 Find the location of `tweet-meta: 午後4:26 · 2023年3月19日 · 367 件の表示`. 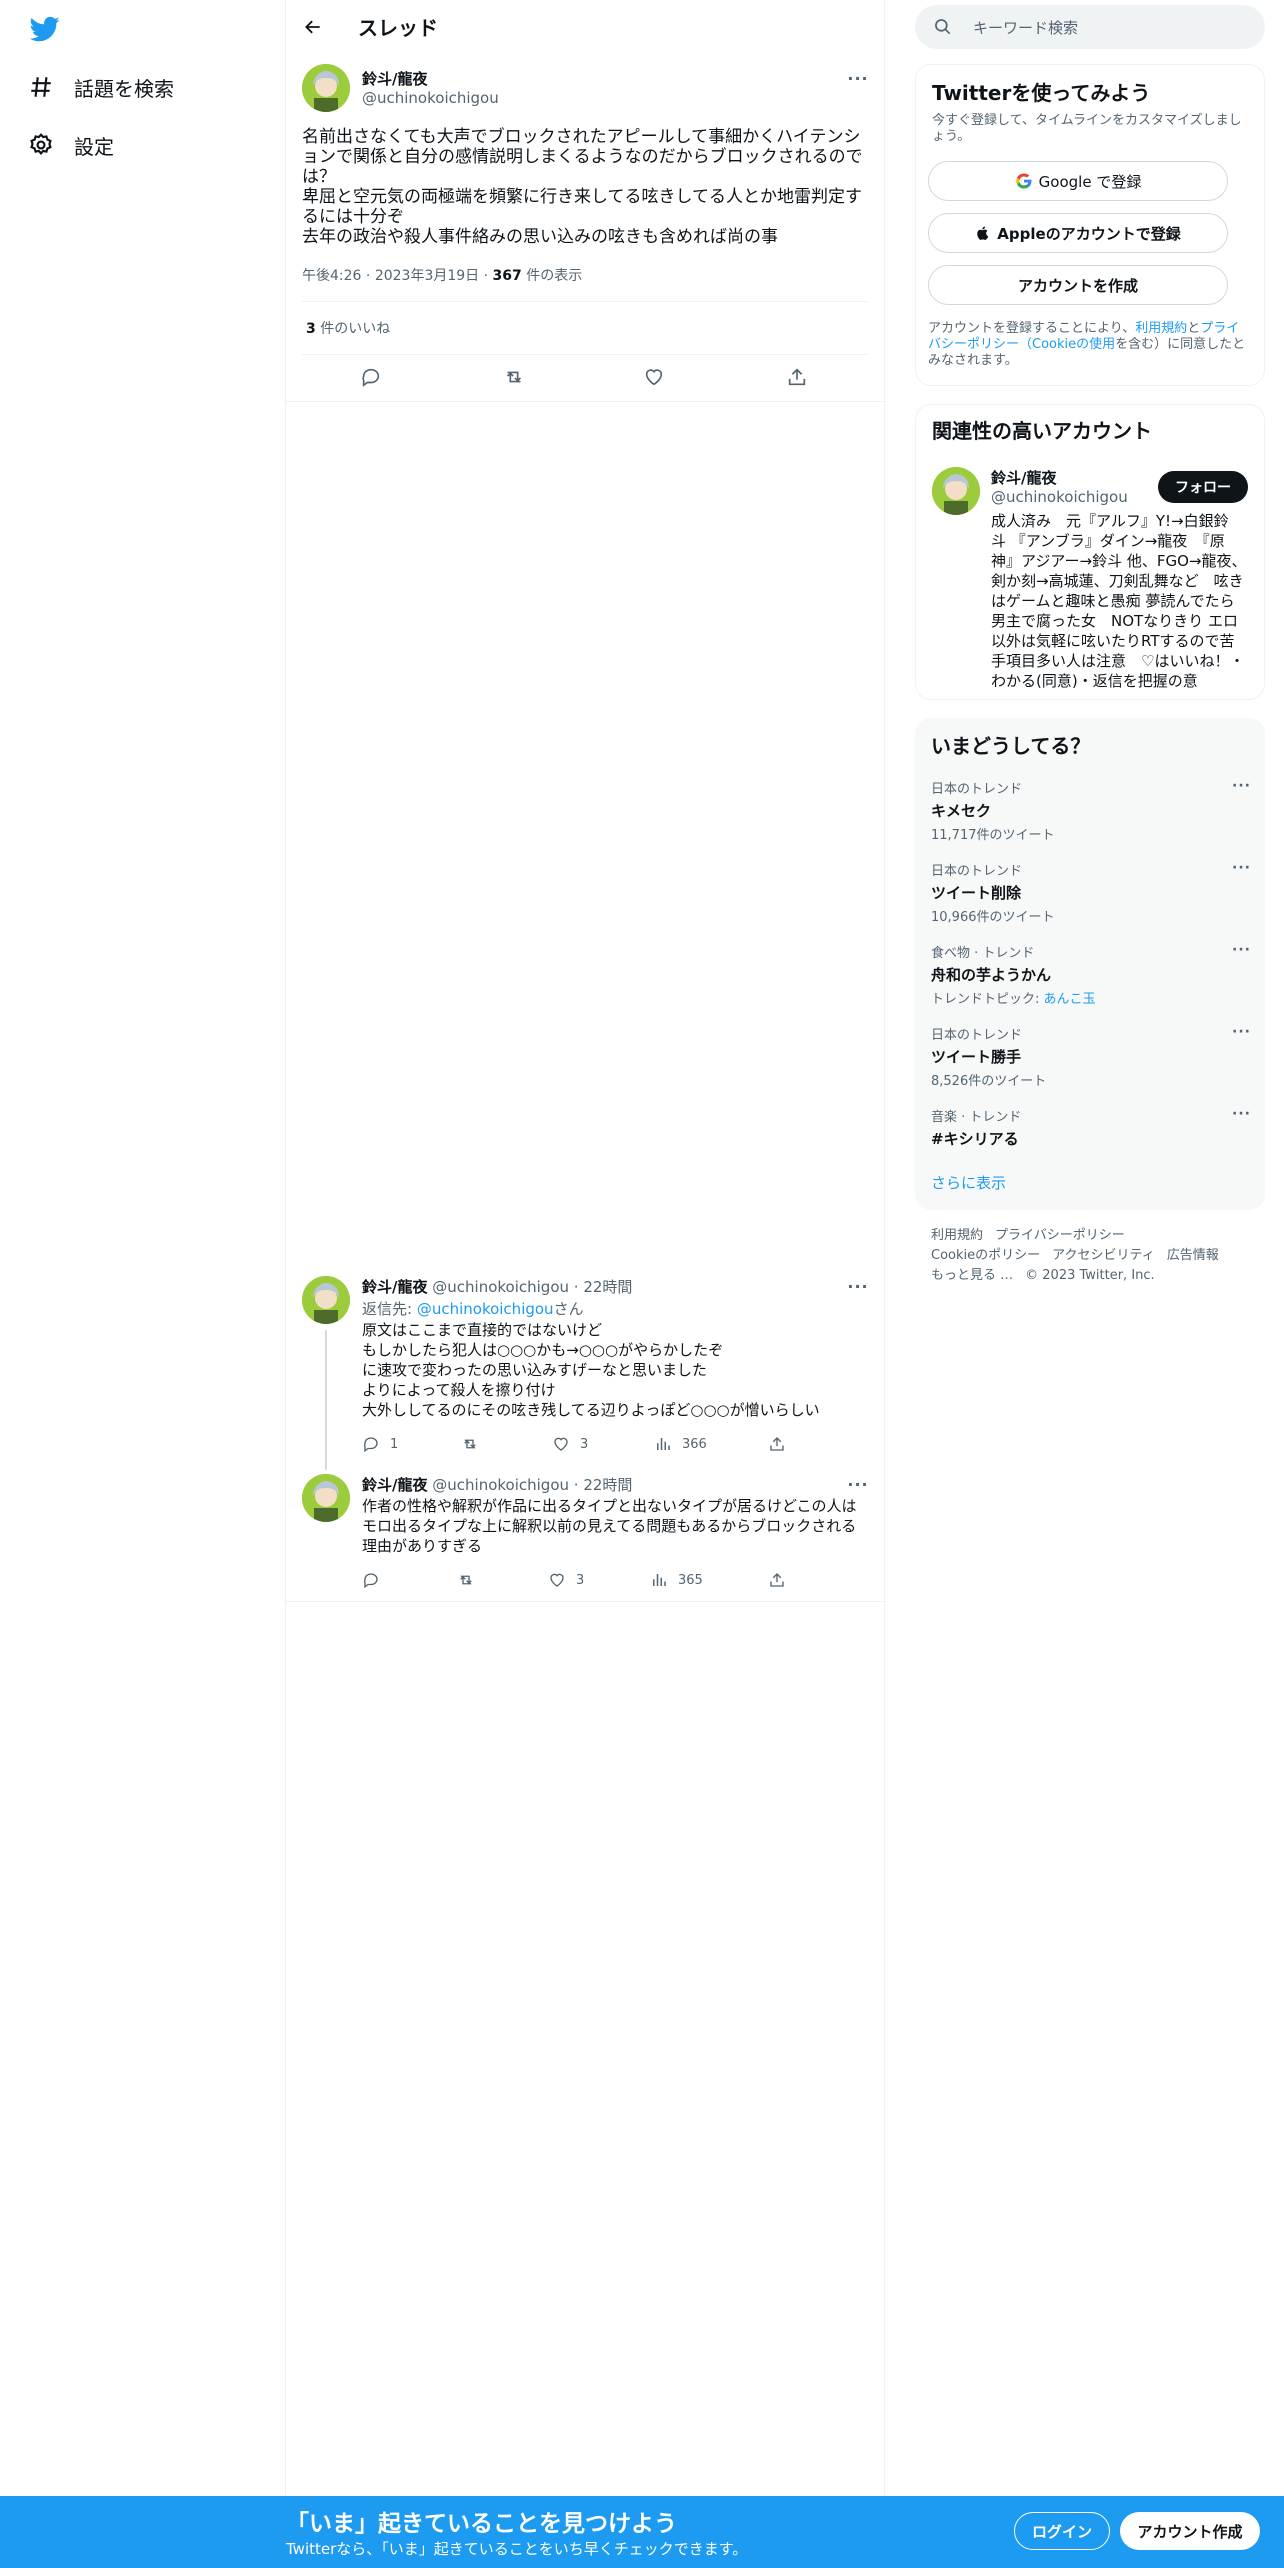

tweet-meta: 午後4:26 · 2023年3月19日 · 367 件の表示 is located at coordinates (442, 276).